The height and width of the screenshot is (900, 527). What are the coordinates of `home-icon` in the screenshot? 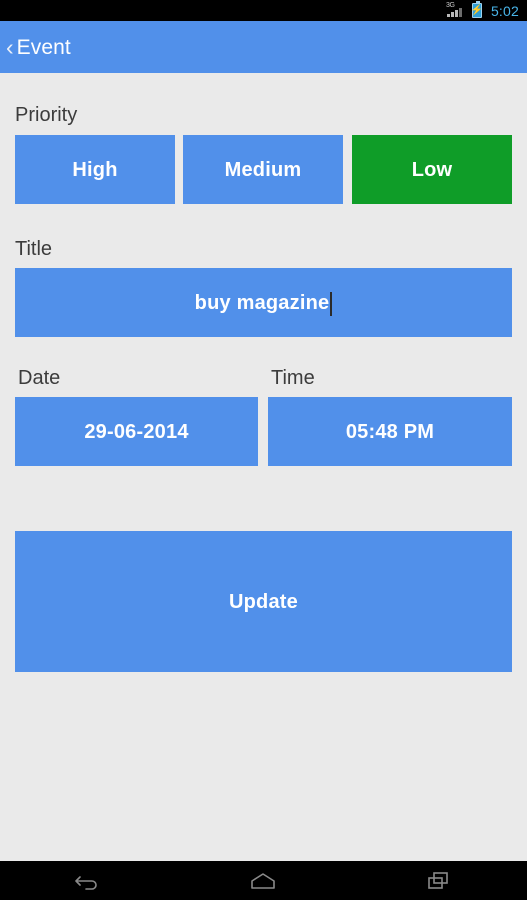 It's located at (263, 880).